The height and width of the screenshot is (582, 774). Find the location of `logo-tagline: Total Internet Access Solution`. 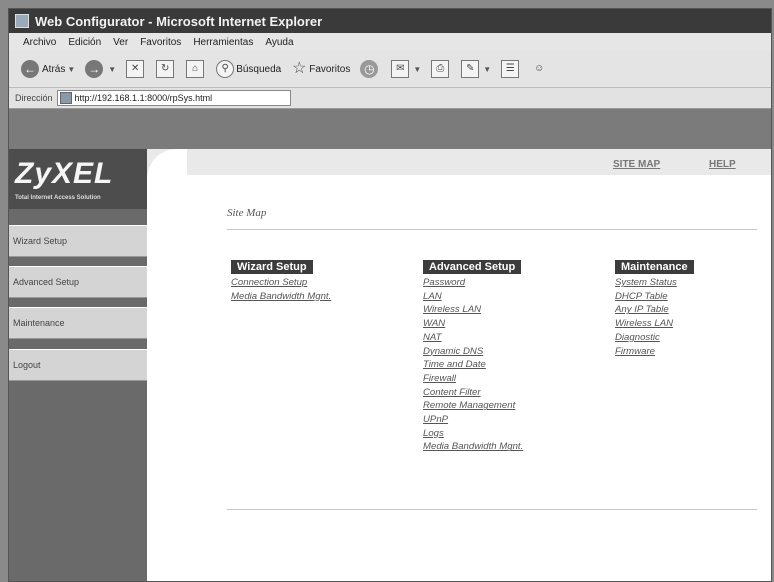

logo-tagline: Total Internet Access Solution is located at coordinates (58, 198).